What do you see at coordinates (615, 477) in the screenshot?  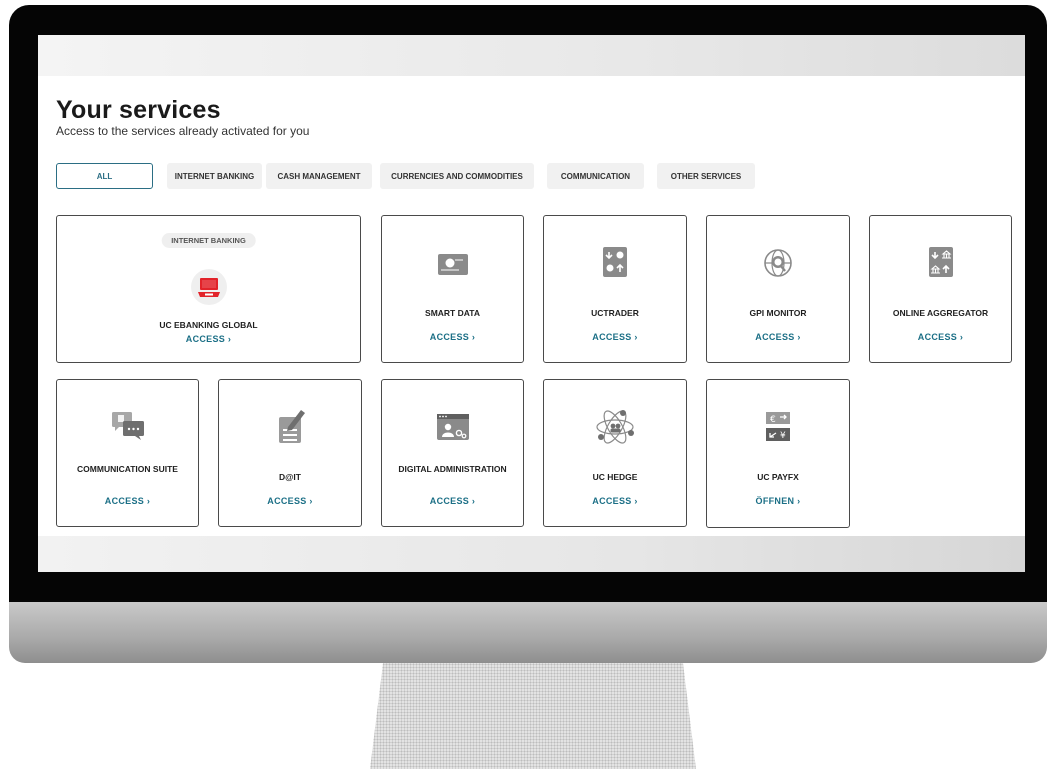 I see `service-name: UC HEDGE` at bounding box center [615, 477].